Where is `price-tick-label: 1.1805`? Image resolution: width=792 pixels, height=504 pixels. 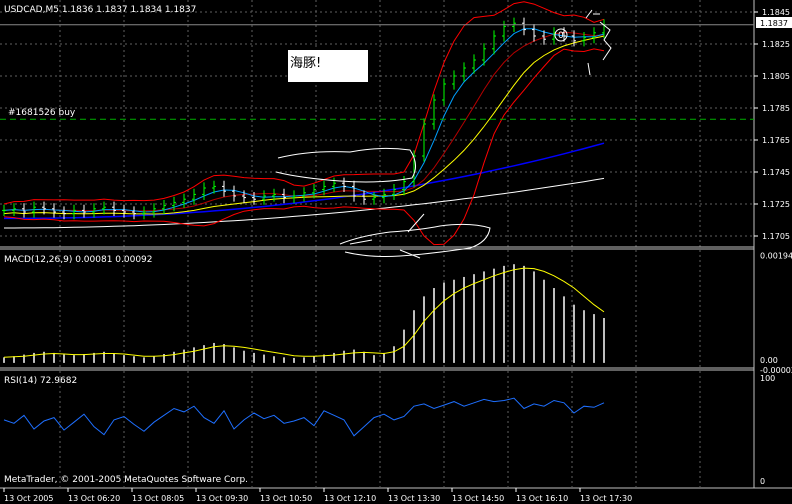 price-tick-label: 1.1805 is located at coordinates (776, 76).